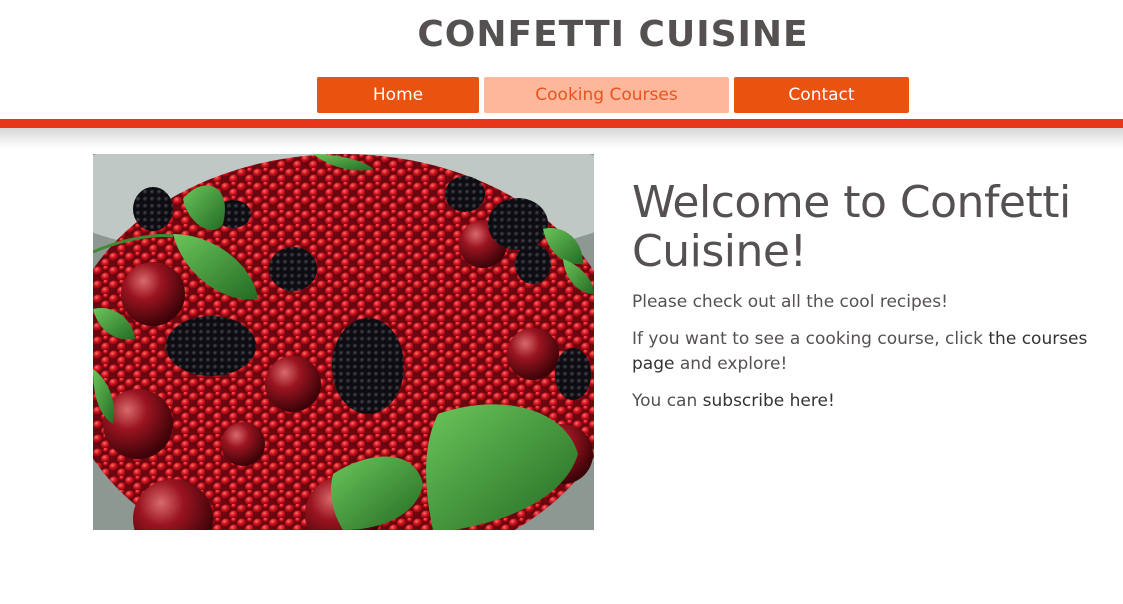 This screenshot has height=604, width=1123. What do you see at coordinates (667, 401) in the screenshot?
I see `subscribe-text-prefix: You can` at bounding box center [667, 401].